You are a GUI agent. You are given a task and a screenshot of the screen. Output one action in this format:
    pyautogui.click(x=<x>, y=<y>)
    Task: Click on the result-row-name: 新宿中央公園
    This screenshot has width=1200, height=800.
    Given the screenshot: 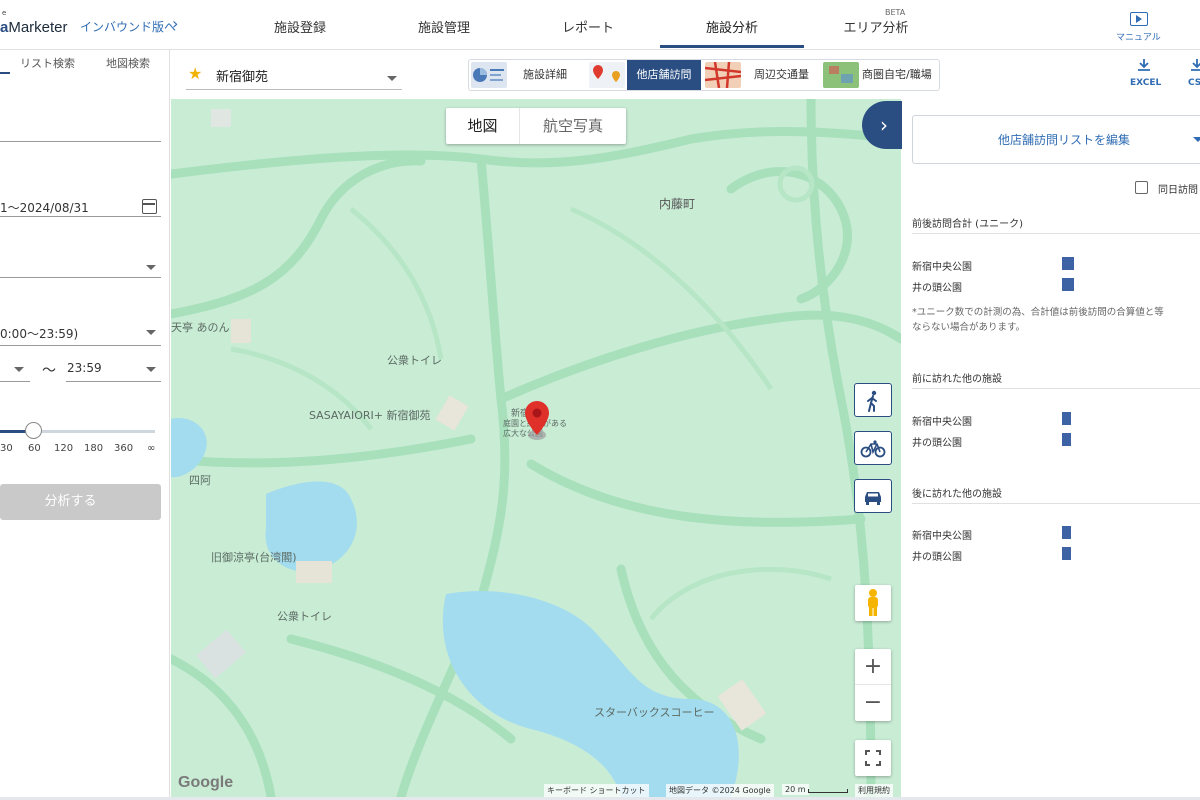 What is the action you would take?
    pyautogui.click(x=942, y=536)
    